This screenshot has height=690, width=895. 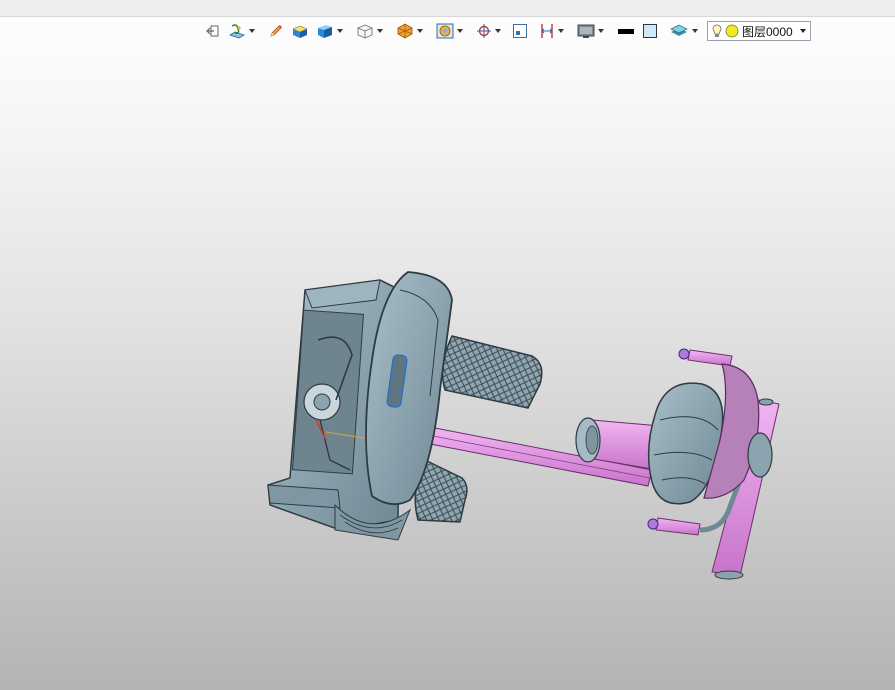 I want to click on snap-target-button, so click(x=488, y=31).